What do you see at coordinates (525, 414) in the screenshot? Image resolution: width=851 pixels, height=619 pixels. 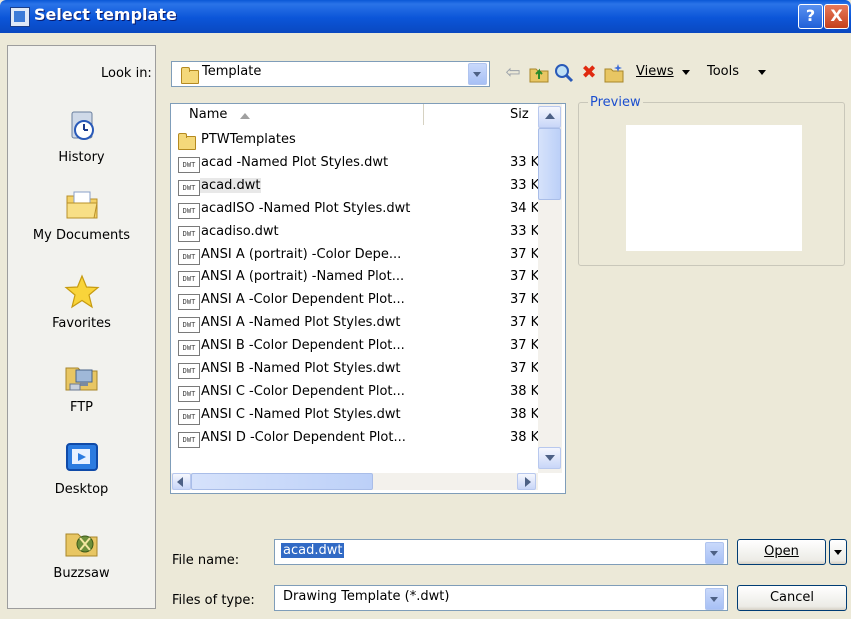 I see `file-size-cell: 38 K` at bounding box center [525, 414].